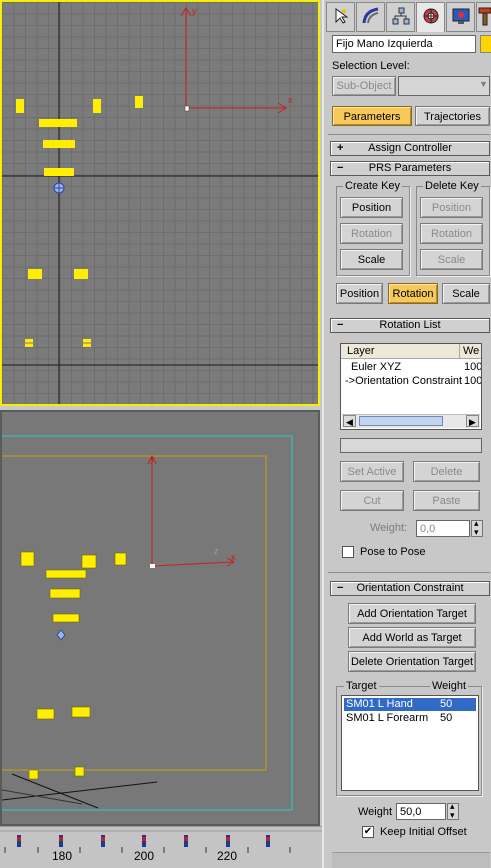 Image resolution: width=491 pixels, height=868 pixels. I want to click on display-monitor-icon, so click(461, 17).